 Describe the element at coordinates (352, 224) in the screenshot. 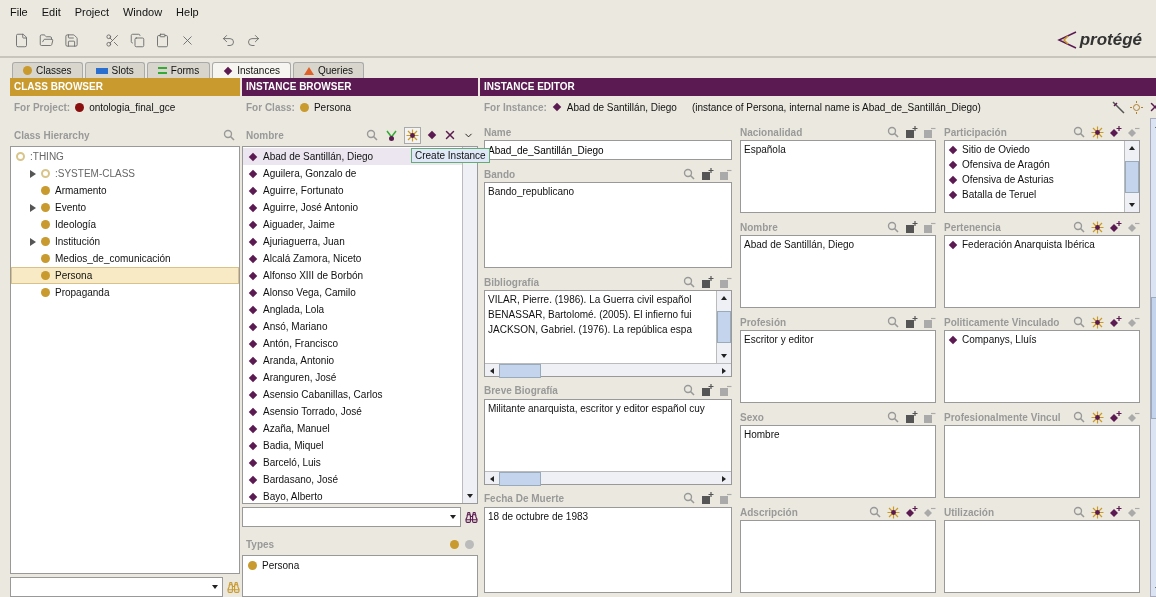

I see `instance-item: Aiguader, Jaime` at that location.